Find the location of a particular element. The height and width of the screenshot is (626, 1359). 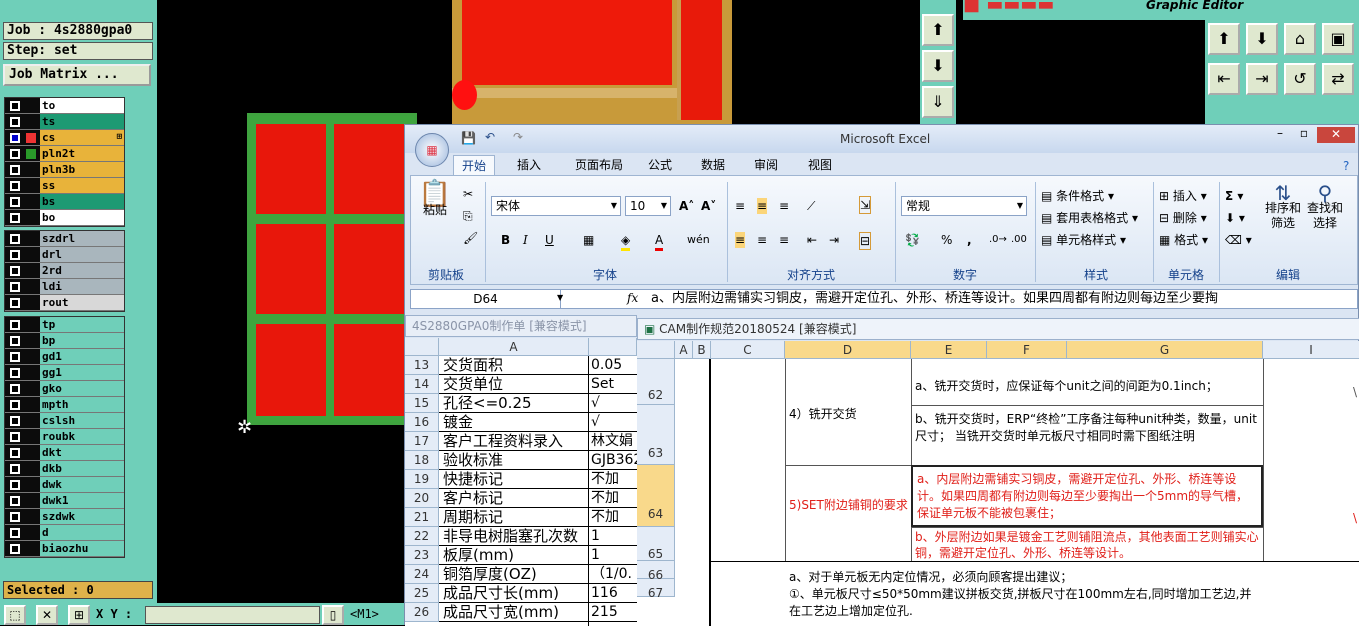

wb2-row-header: 64 is located at coordinates (656, 496).